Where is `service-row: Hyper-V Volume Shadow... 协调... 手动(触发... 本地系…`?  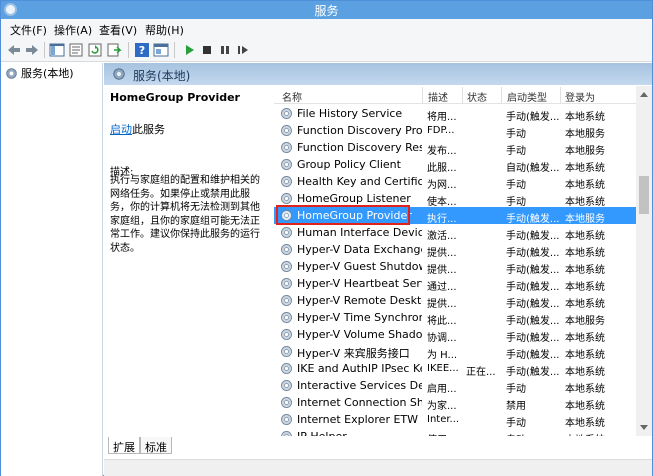 service-row: Hyper-V Volume Shadow... 协调... 手动(触发... 本地系… is located at coordinates (455, 335).